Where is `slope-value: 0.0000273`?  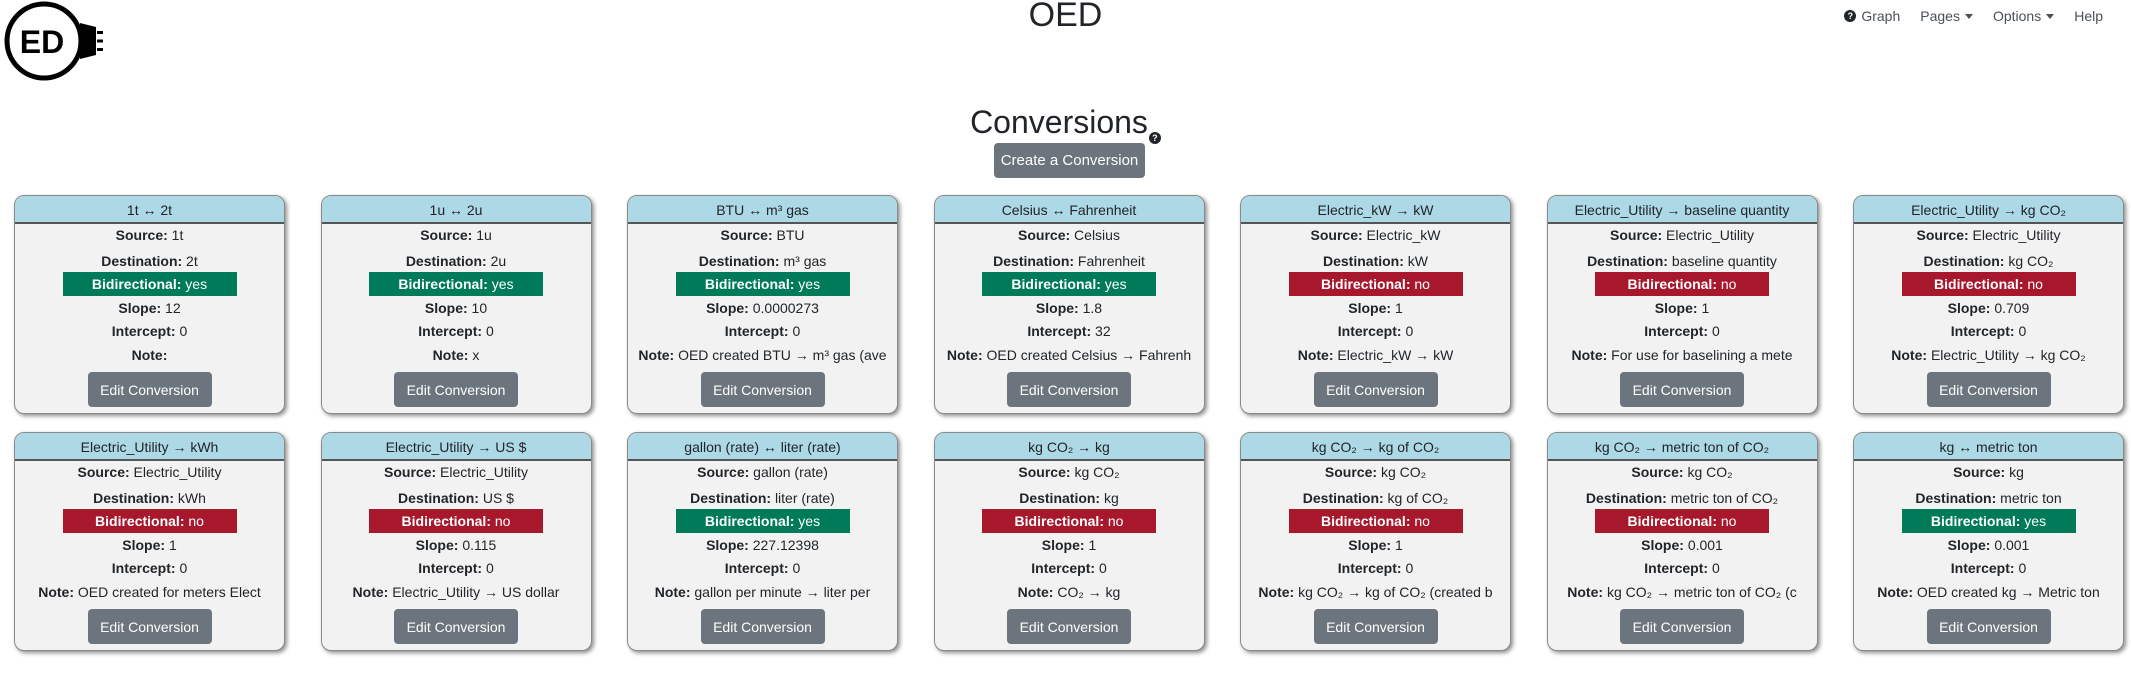 slope-value: 0.0000273 is located at coordinates (785, 308).